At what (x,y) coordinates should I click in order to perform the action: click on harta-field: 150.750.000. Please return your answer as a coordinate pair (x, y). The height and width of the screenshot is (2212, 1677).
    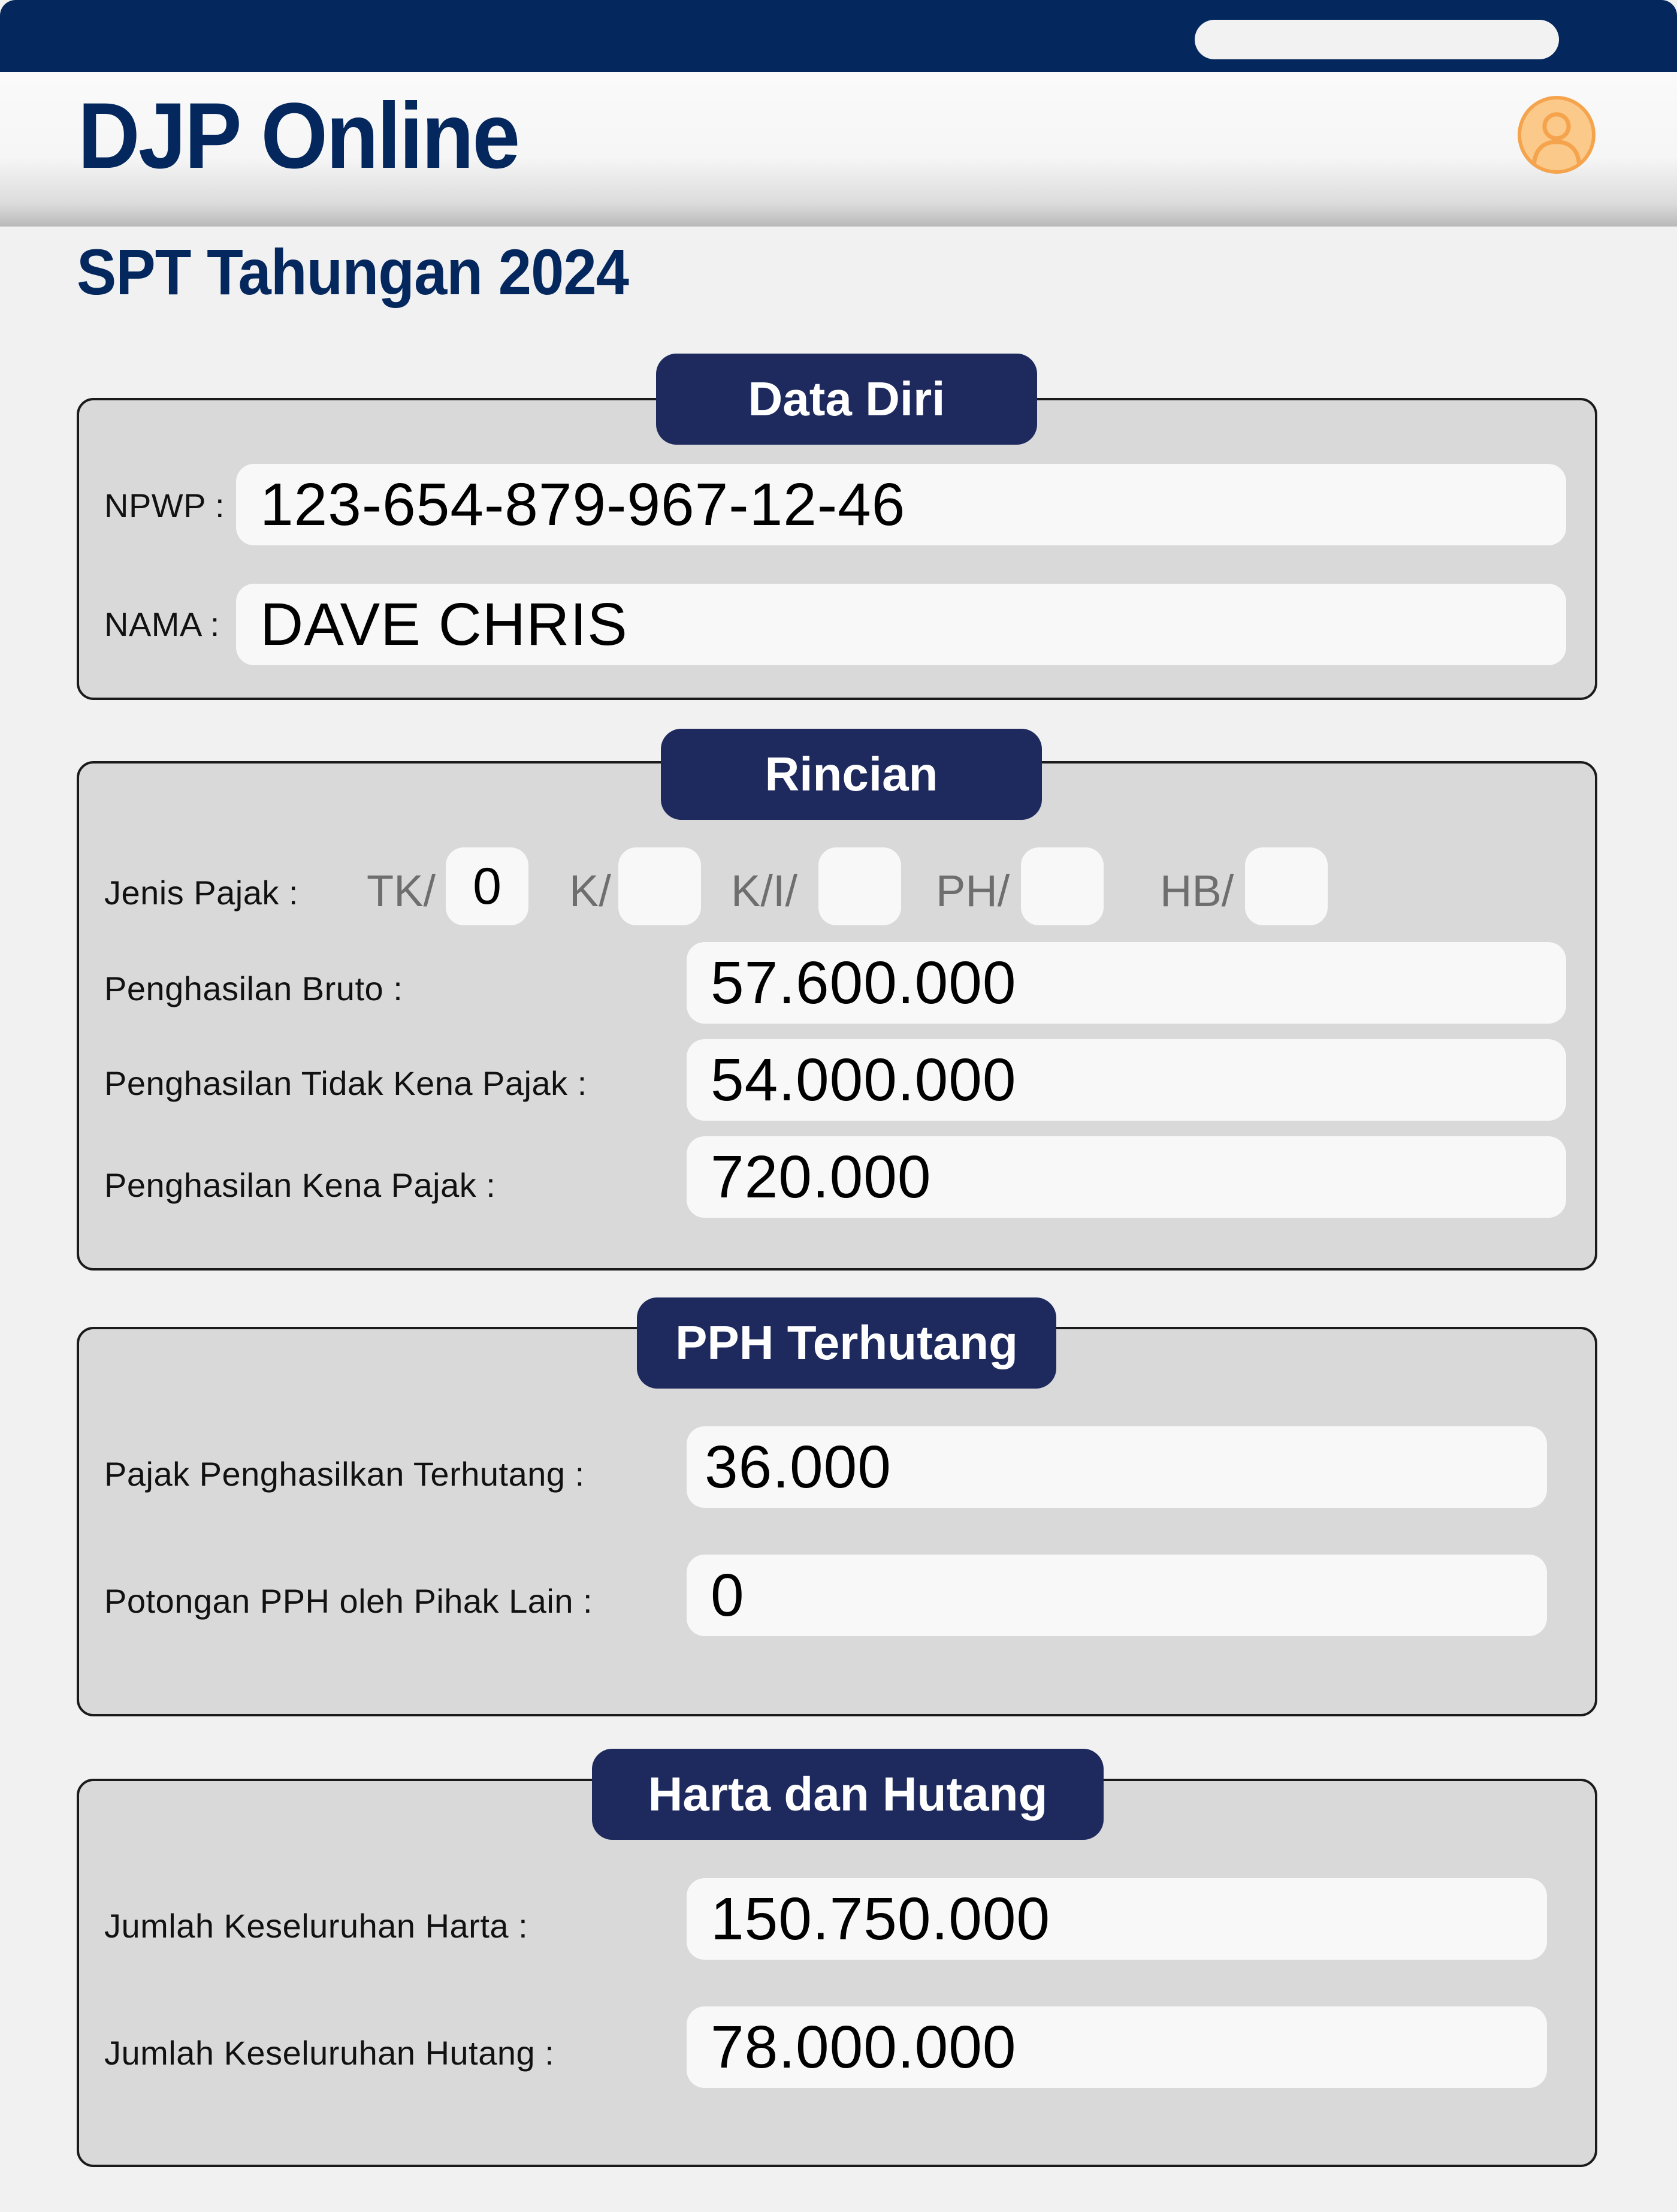
    Looking at the image, I should click on (1117, 1919).